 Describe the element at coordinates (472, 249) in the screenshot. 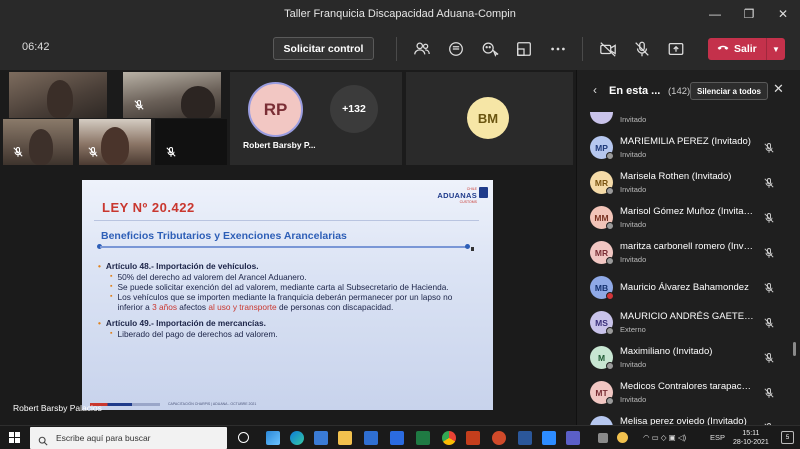

I see `mouse-cursor` at that location.